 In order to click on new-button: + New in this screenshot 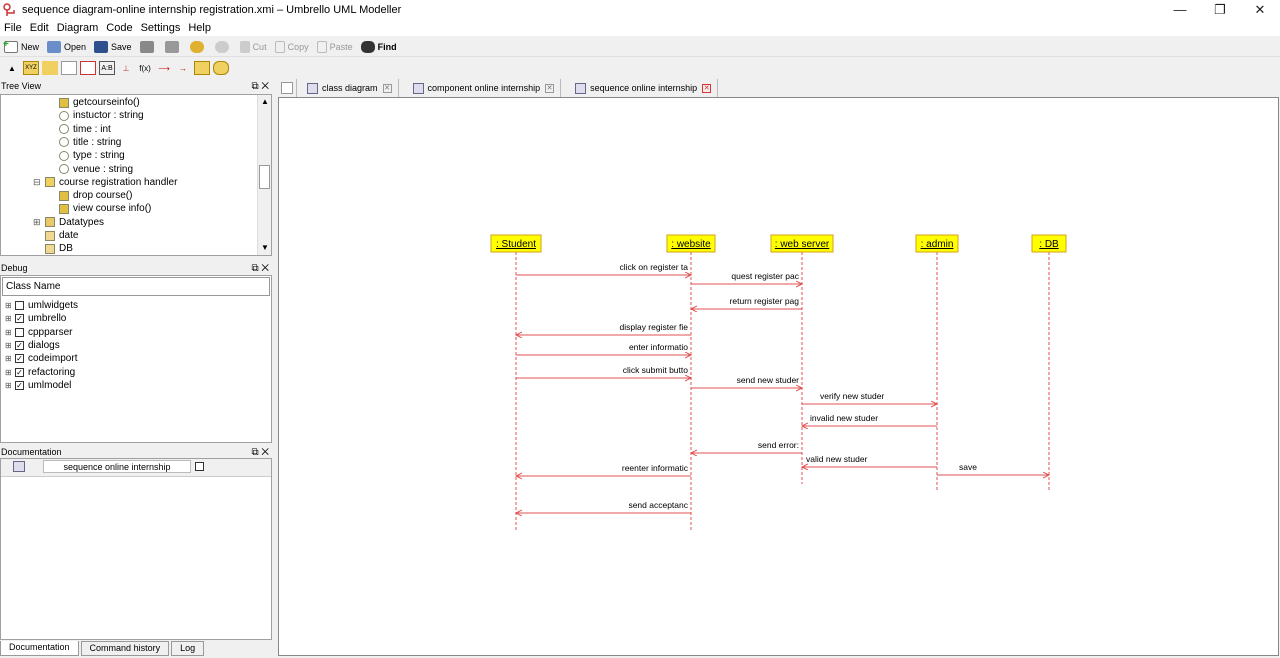, I will do `click(21, 46)`.